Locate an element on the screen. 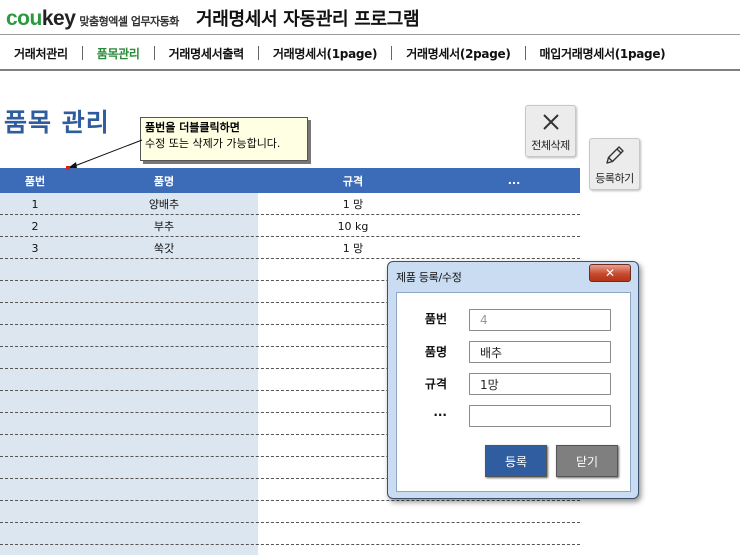  hint-callout: 품번을 더블클릭하면 수정 또는 삭제가 가능합니다. is located at coordinates (224, 139).